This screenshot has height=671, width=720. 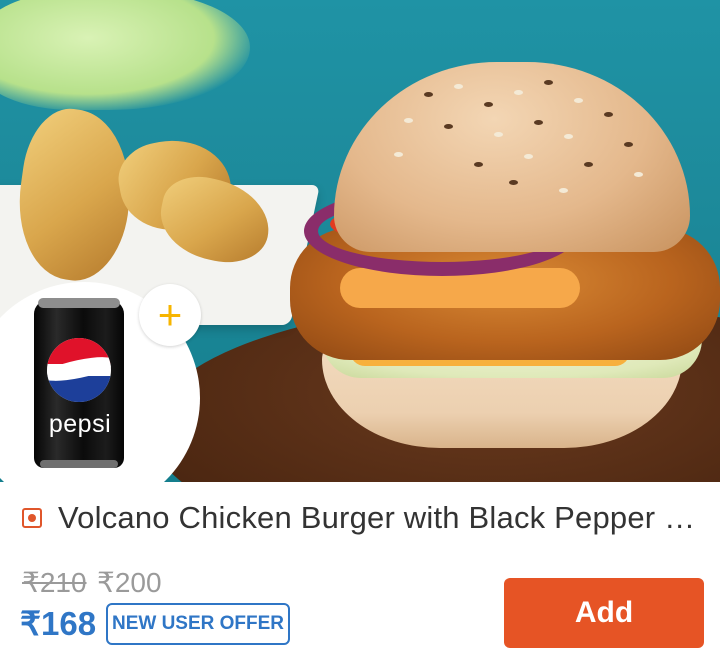 I want to click on base-price: ₹200, so click(x=129, y=582).